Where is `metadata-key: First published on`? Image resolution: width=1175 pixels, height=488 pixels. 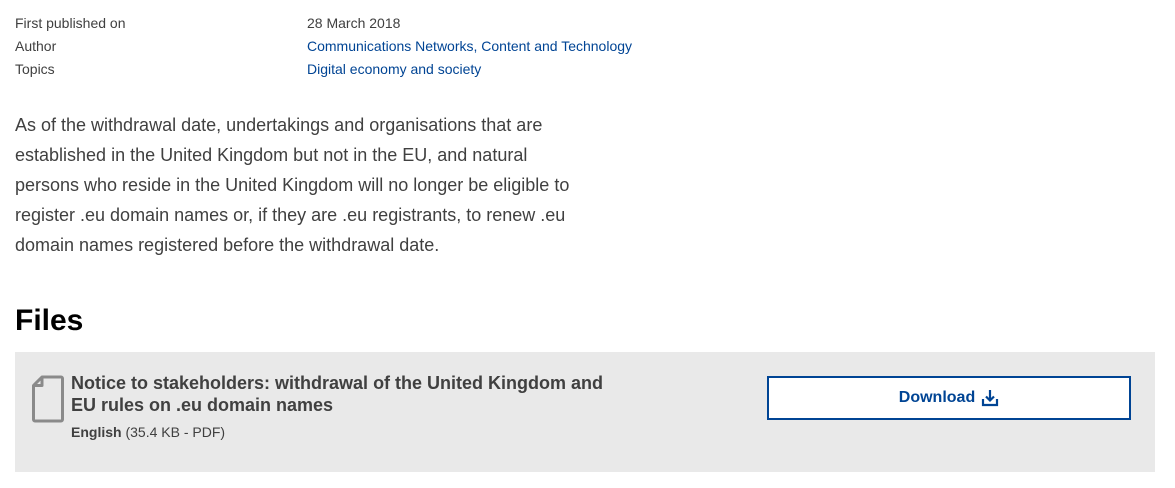
metadata-key: First published on is located at coordinates (70, 22).